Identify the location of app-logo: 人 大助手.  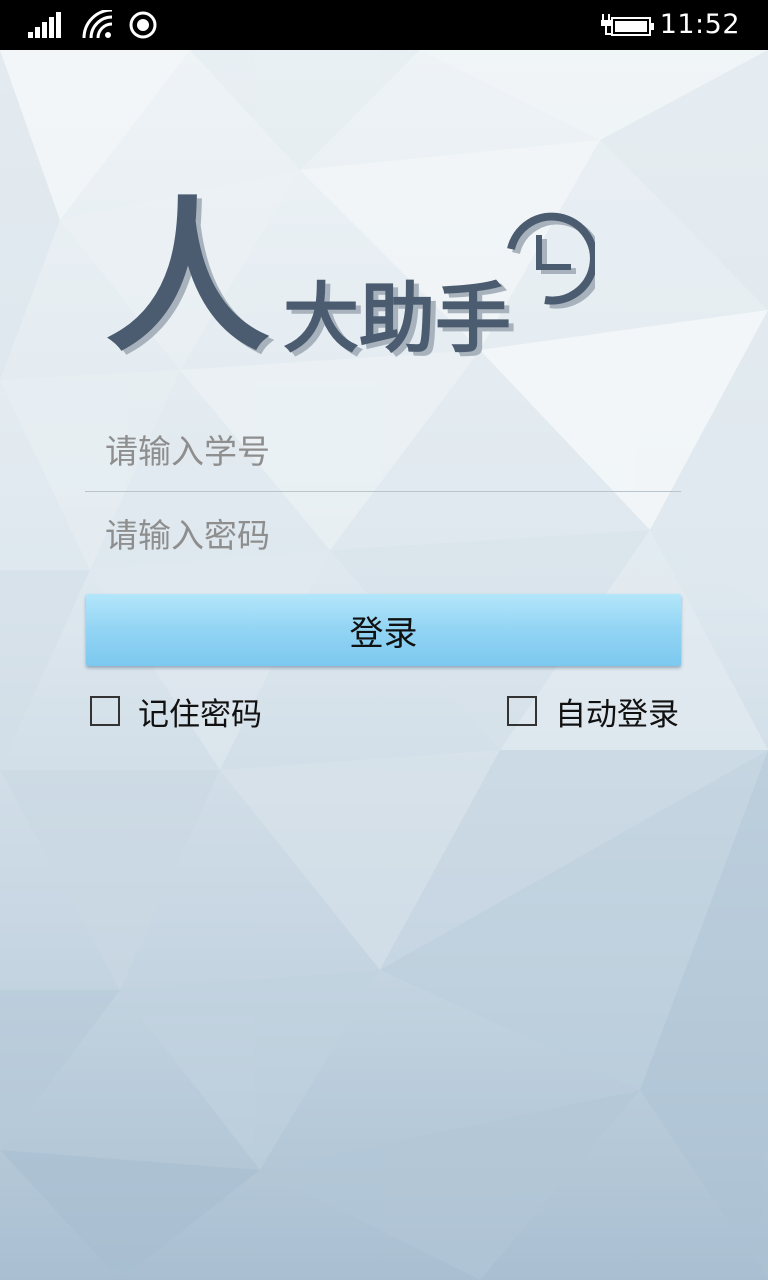
(350, 277).